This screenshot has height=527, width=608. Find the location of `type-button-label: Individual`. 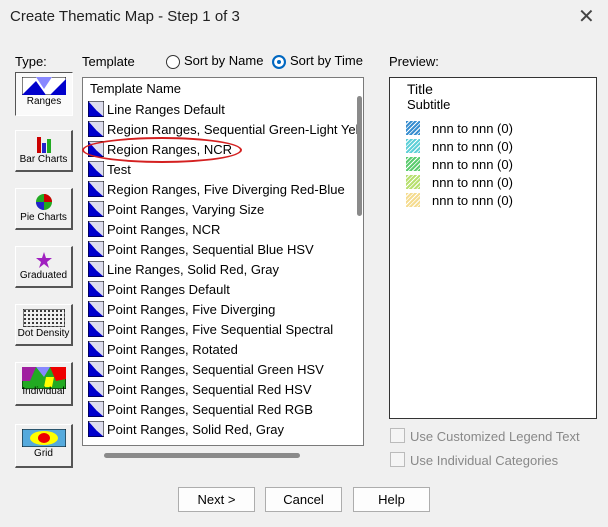

type-button-label: Individual is located at coordinates (43, 391).